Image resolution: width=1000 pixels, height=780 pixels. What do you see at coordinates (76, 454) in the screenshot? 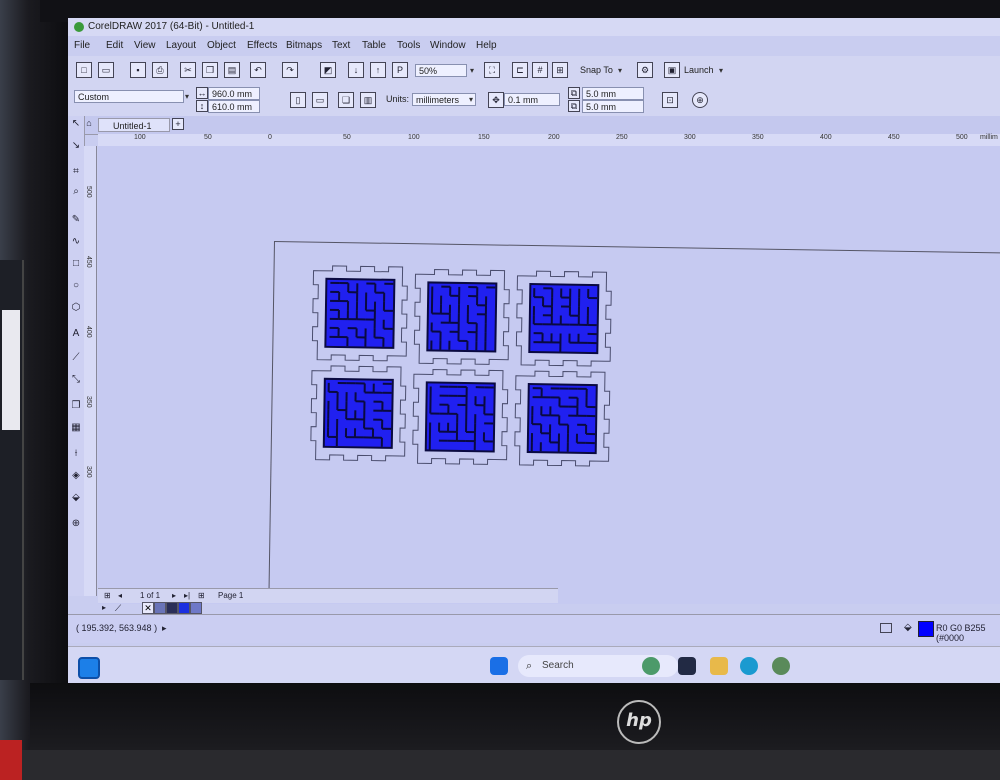
I see `eyedropper-tool-icon: ⟊` at bounding box center [76, 454].